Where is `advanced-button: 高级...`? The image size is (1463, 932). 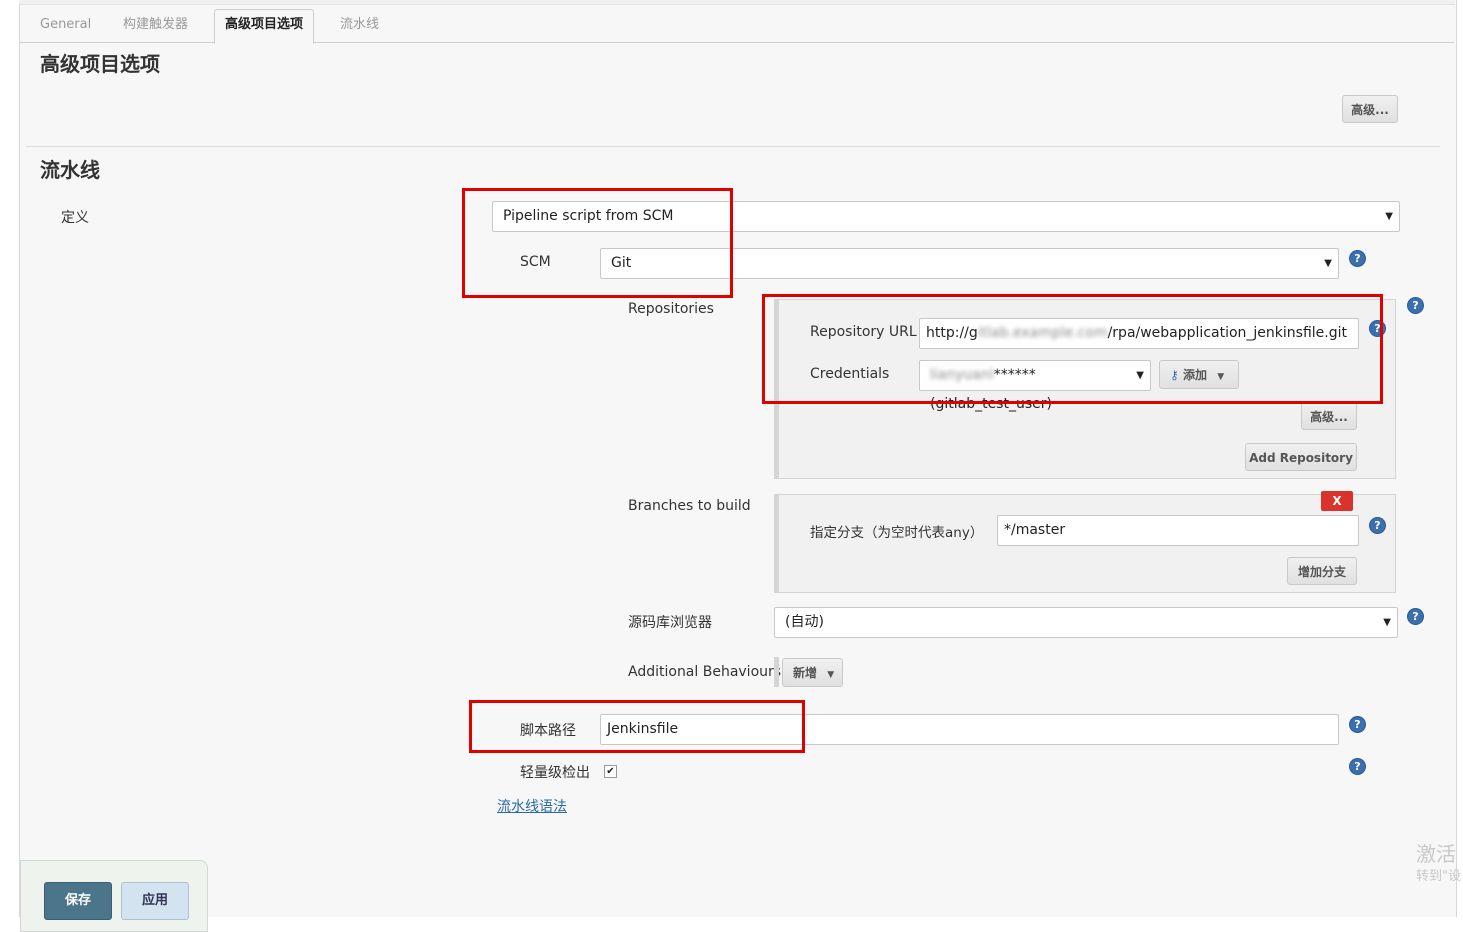
advanced-button: 高级... is located at coordinates (1370, 109).